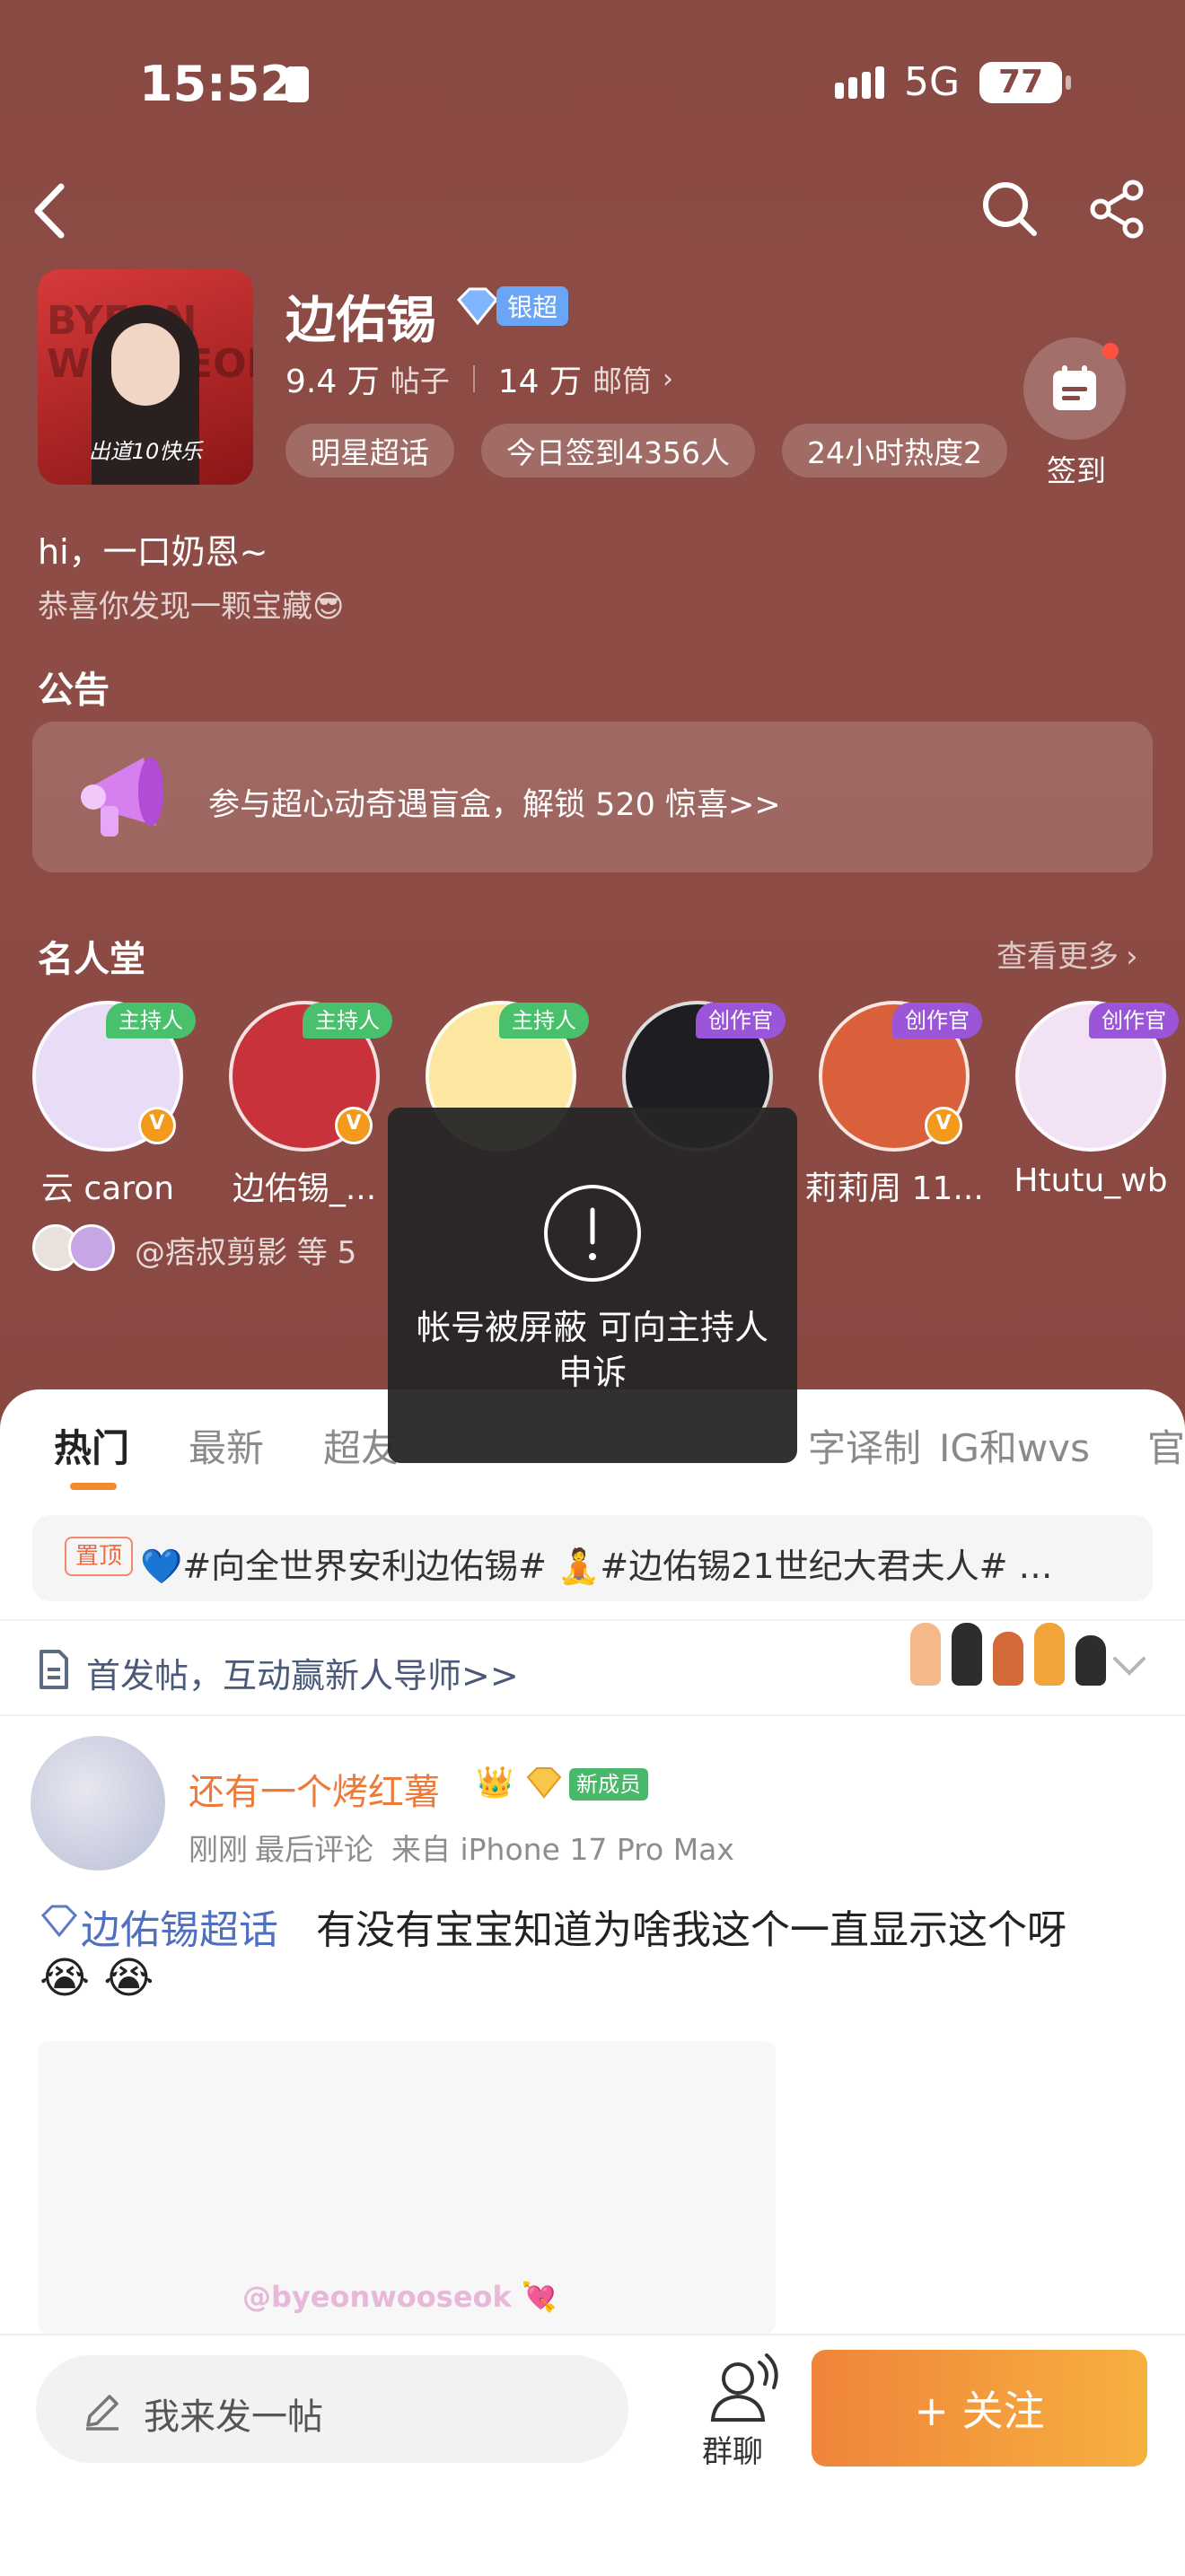  Describe the element at coordinates (894, 451) in the screenshot. I see `tag-heat: 24小时热度2` at that location.